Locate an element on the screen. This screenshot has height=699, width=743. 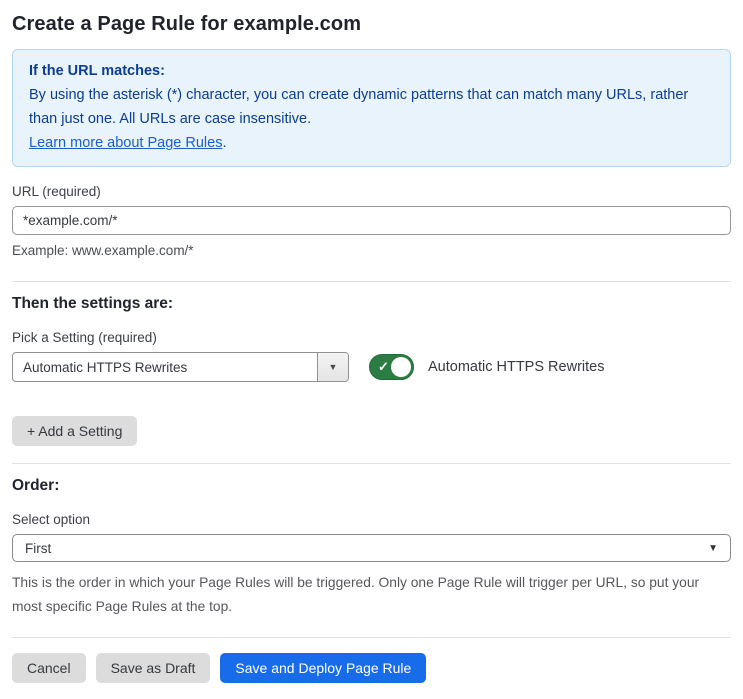
learn-more-link: Learn more about Page Rules is located at coordinates (125, 143).